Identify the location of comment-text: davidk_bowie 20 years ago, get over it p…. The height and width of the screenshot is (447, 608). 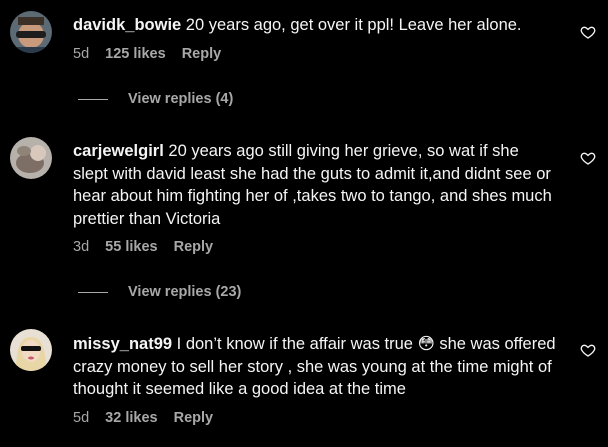
(315, 25).